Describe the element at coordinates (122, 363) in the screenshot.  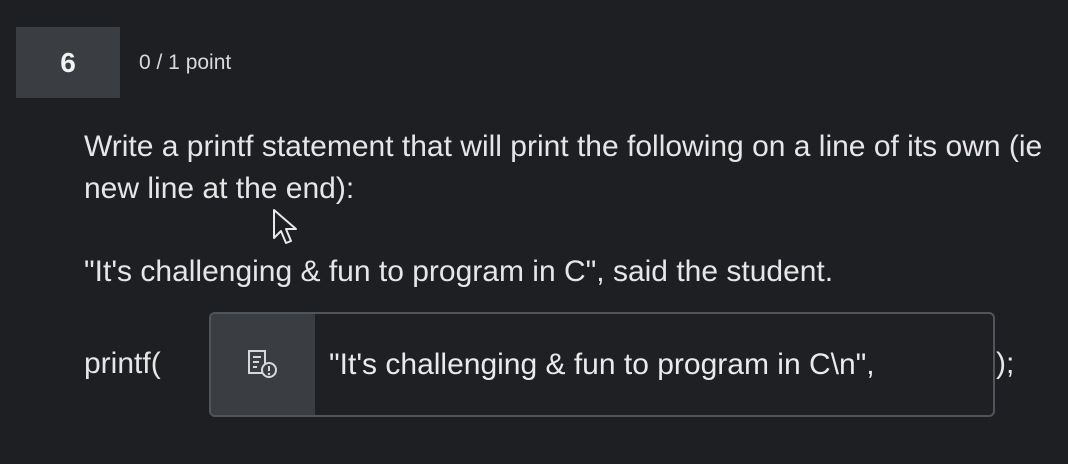
I see `code-prefix: printf(` at that location.